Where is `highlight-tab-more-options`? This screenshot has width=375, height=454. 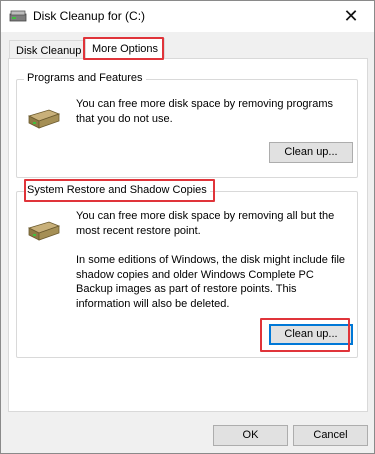
highlight-tab-more-options is located at coordinates (123, 48).